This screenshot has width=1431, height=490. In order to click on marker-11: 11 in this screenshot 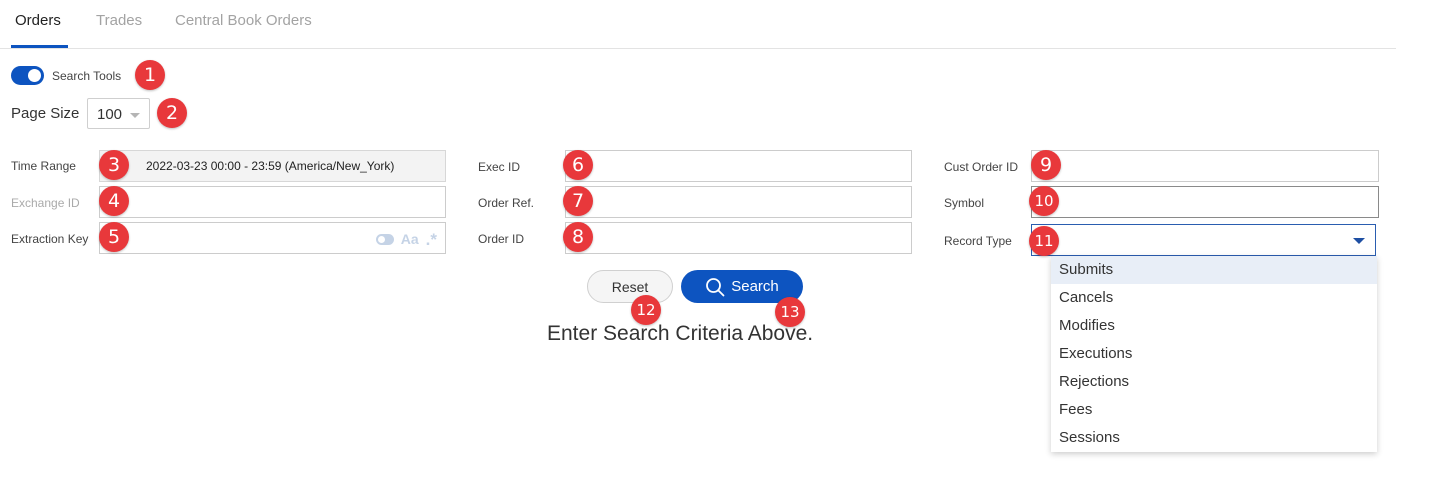, I will do `click(1044, 241)`.